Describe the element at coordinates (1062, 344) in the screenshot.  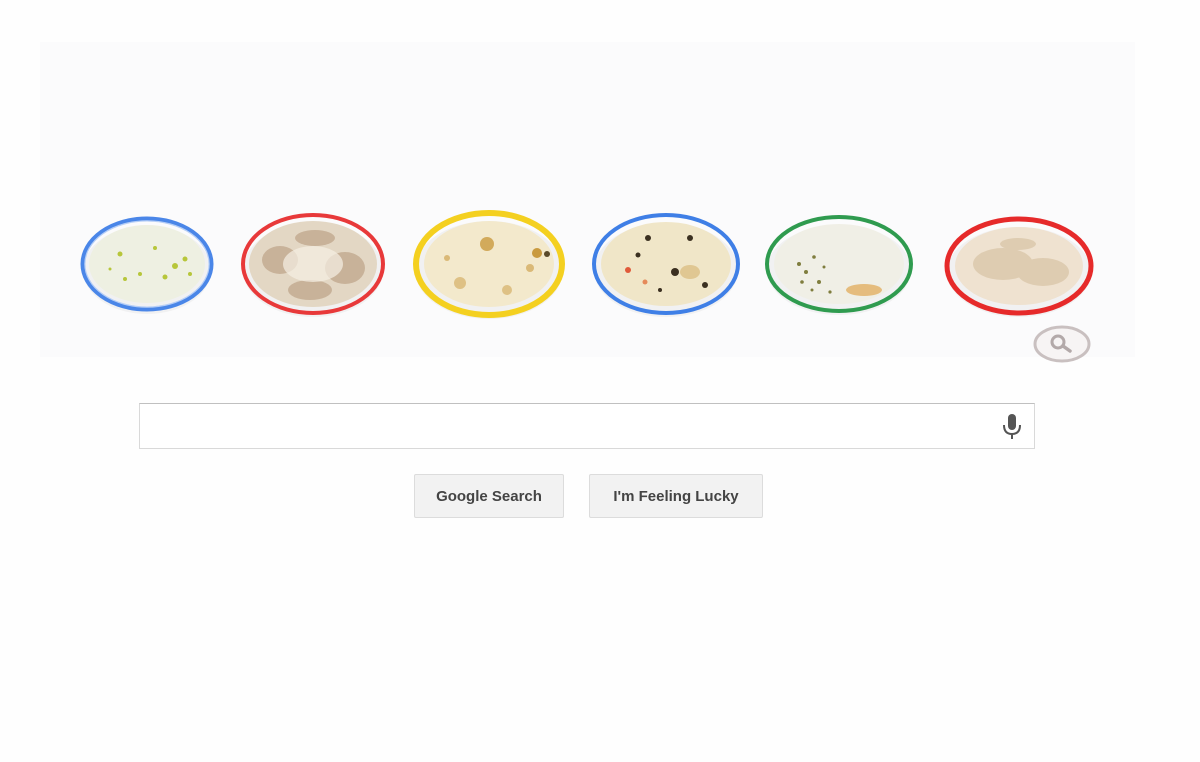
I see `doodle-search-icon` at that location.